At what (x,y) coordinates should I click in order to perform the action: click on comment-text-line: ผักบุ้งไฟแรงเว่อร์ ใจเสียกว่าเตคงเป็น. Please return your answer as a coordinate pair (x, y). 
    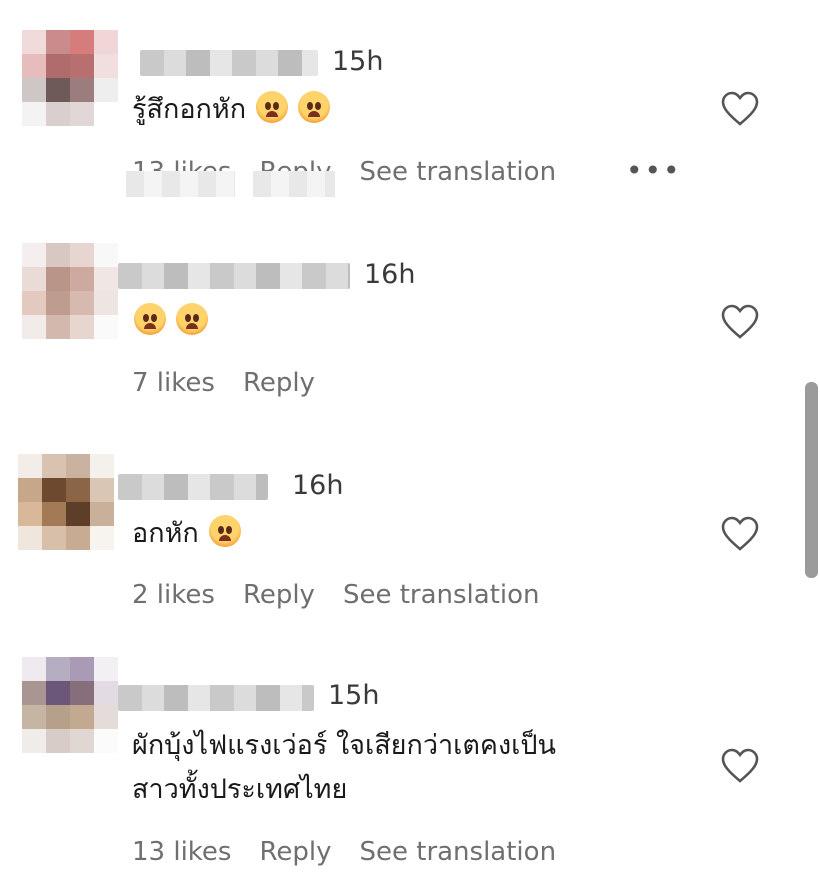
    Looking at the image, I should click on (344, 745).